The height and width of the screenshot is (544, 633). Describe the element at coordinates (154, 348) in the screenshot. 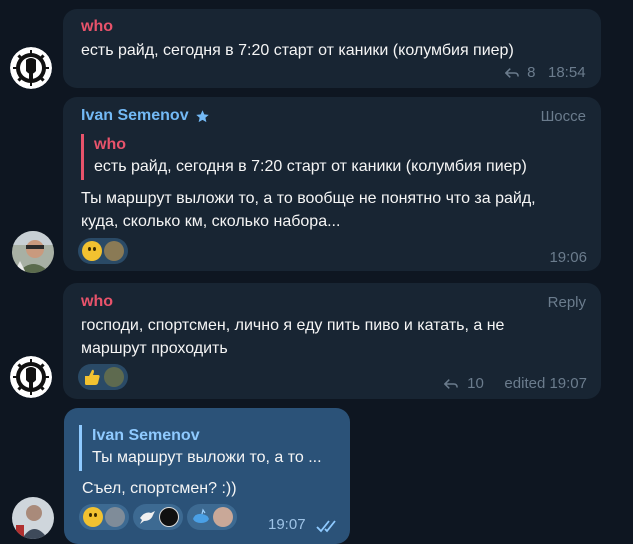

I see `message-text: маршрут проходить` at that location.